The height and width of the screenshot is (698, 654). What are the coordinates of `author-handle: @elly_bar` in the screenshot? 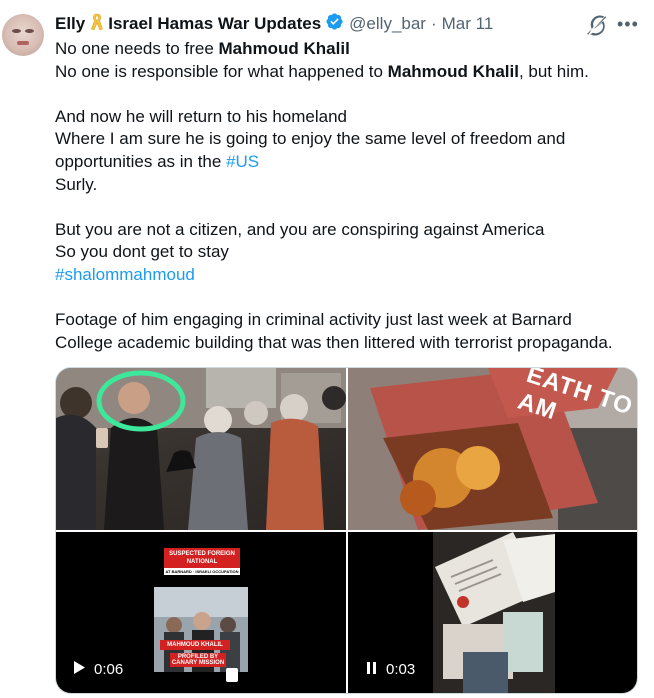 It's located at (387, 24).